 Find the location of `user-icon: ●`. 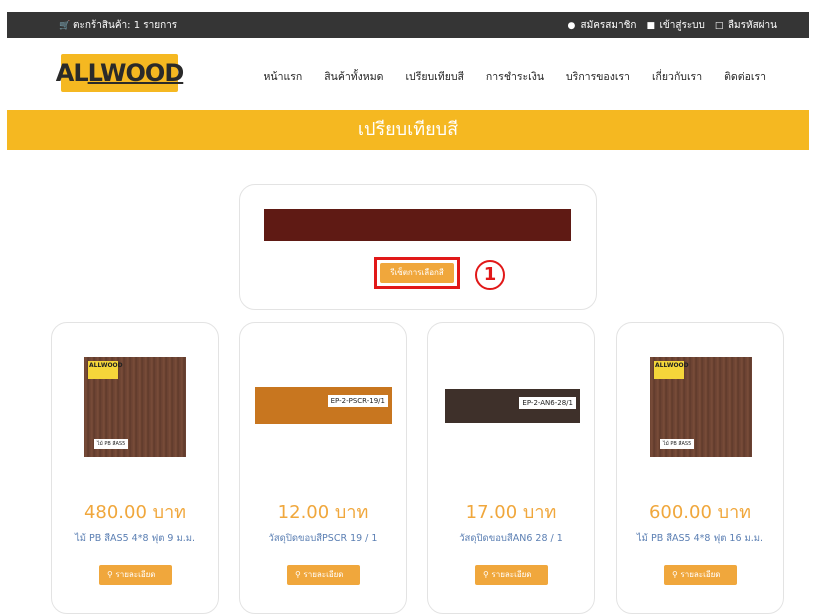

user-icon: ● is located at coordinates (571, 25).